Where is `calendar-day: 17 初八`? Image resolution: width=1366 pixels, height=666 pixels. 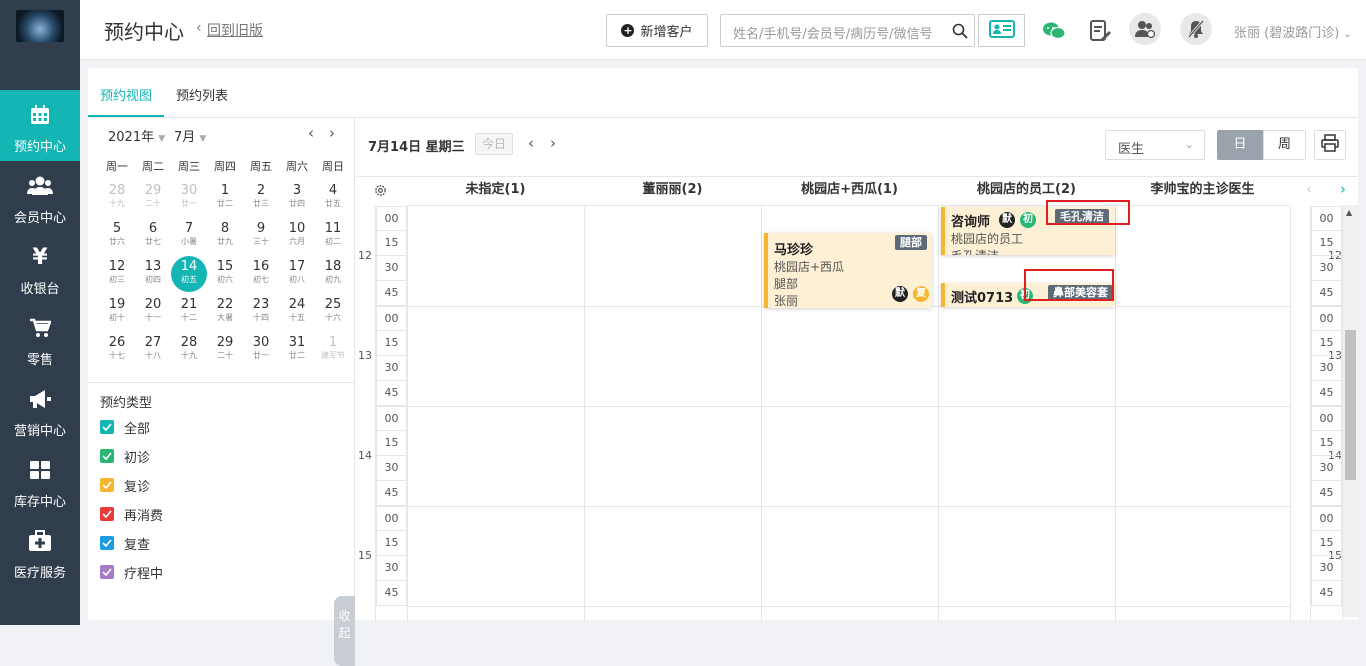
calendar-day: 17 初八 is located at coordinates (297, 275).